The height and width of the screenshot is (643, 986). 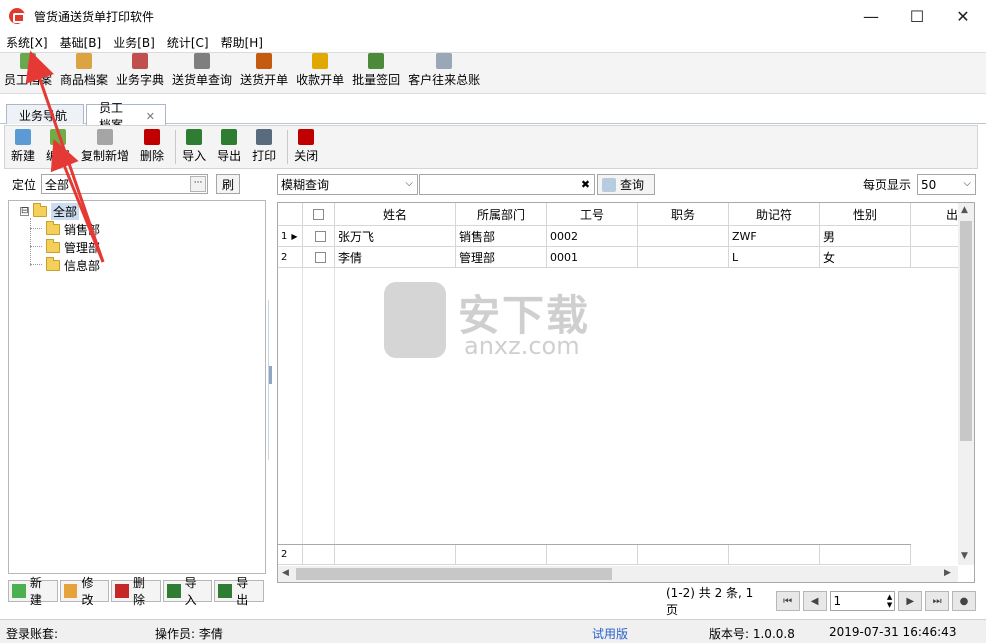 I want to click on arrow-to-edit-icon, so click(x=77, y=200).